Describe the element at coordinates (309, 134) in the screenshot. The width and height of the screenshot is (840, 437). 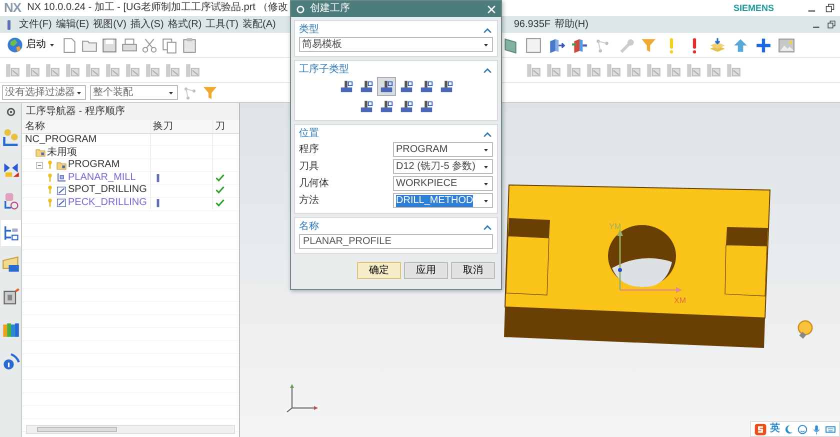
I see `section-title: 位置` at that location.